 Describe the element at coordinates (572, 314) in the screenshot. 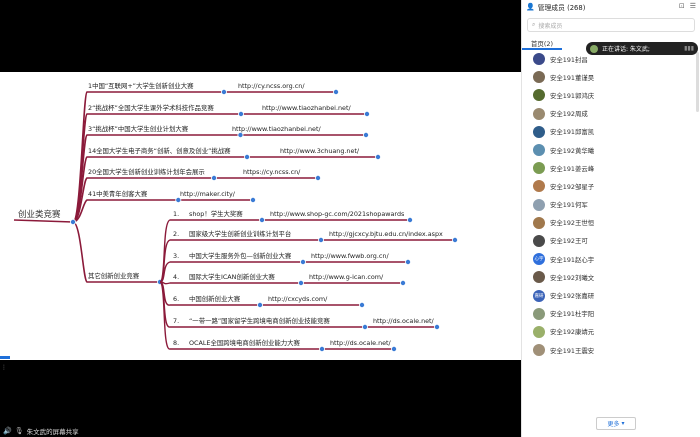

I see `member-name: 安全191杜宇阳` at that location.